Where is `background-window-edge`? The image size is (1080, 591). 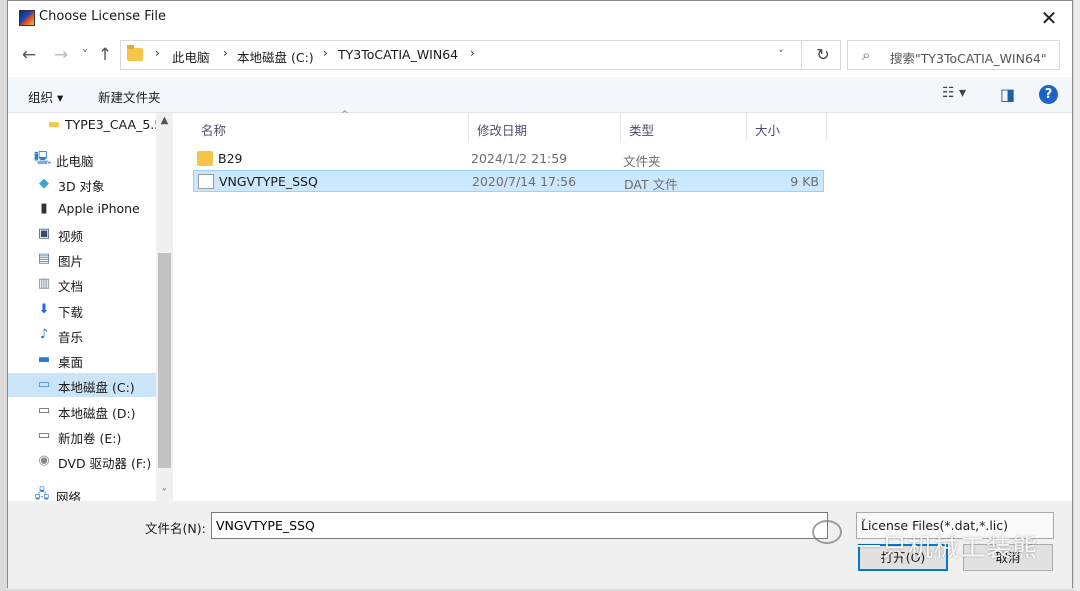 background-window-edge is located at coordinates (1077, 295).